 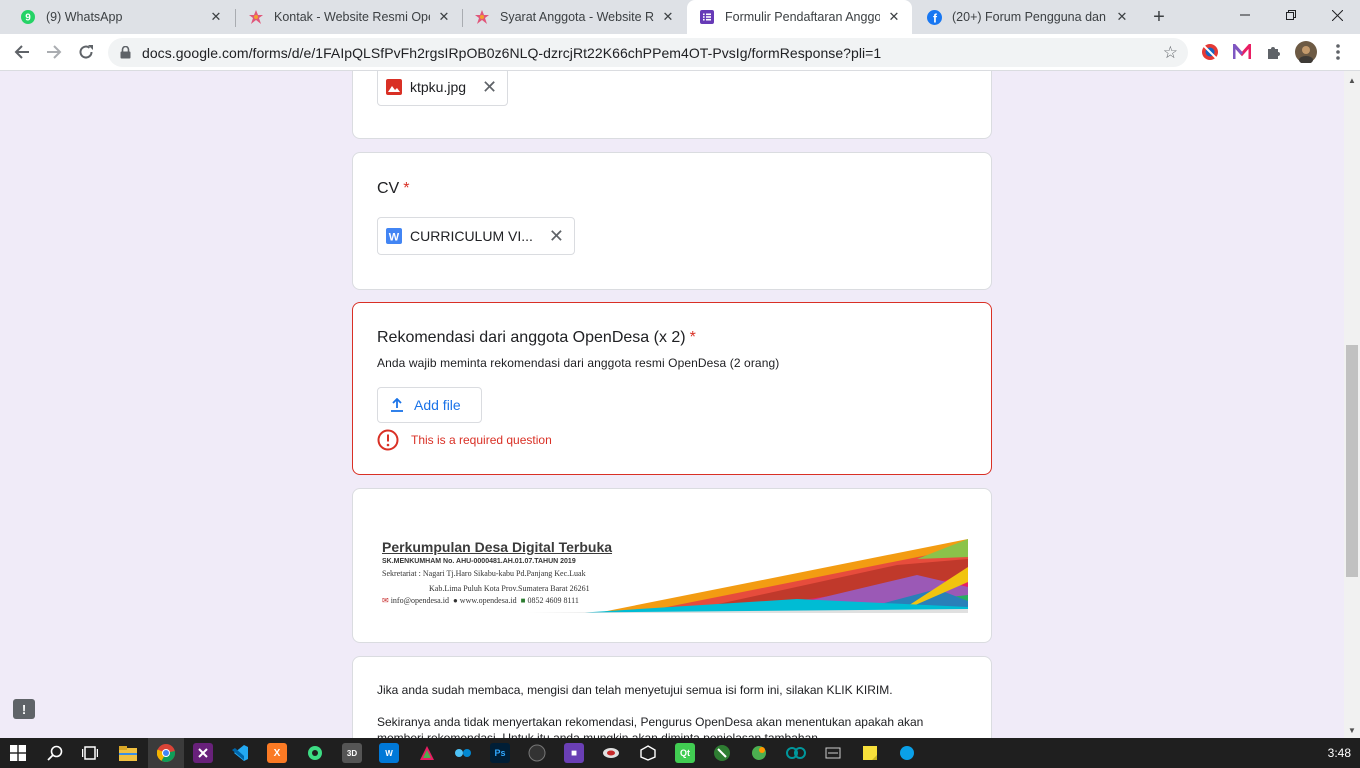 I want to click on tab-kontak: Kontak - Website Resmi OpenDesa ✕, so click(x=349, y=17).